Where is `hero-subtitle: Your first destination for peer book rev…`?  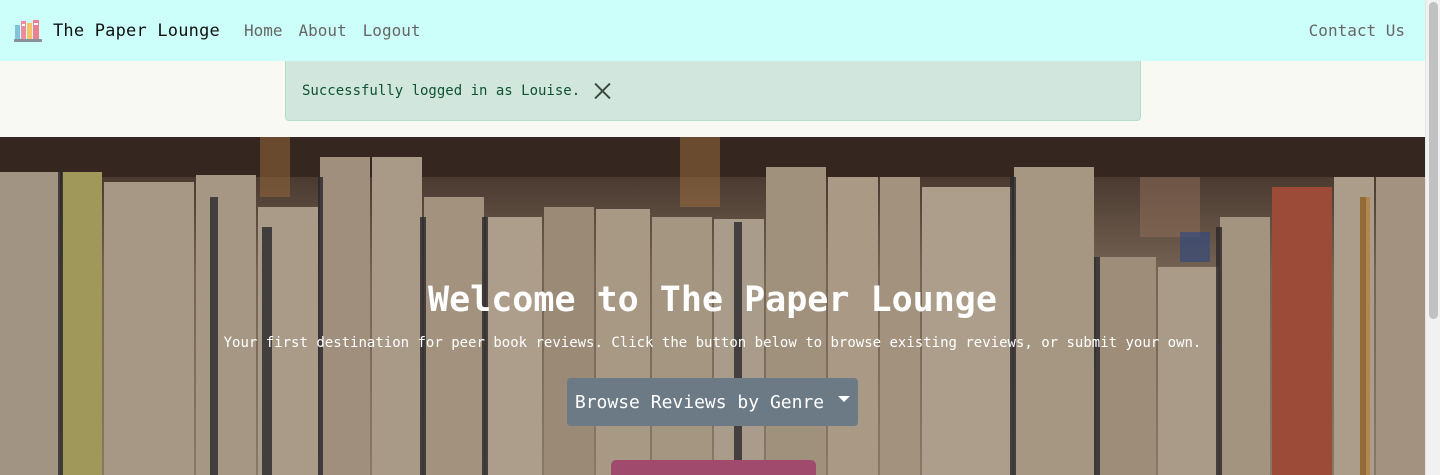 hero-subtitle: Your first destination for peer book rev… is located at coordinates (712, 343).